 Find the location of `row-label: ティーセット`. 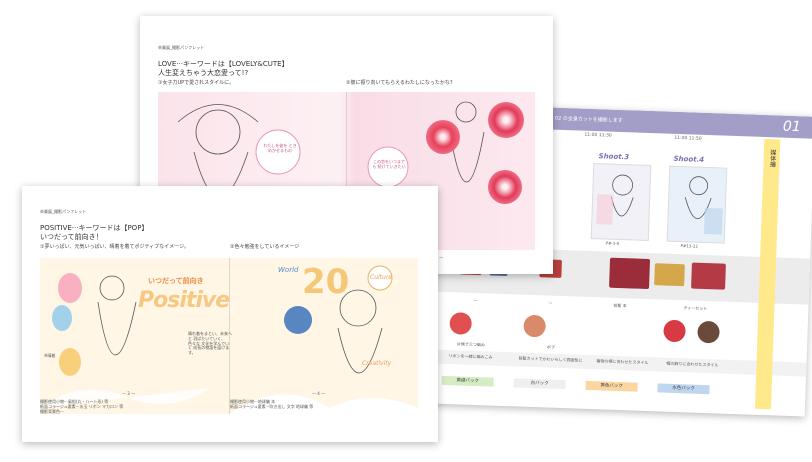

row-label: ティーセット is located at coordinates (695, 308).